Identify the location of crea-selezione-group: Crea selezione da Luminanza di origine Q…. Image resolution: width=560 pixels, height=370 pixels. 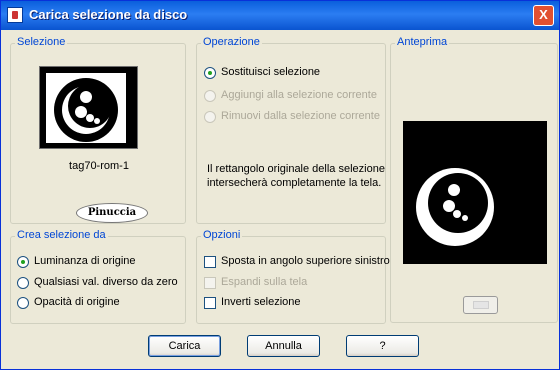
(98, 276).